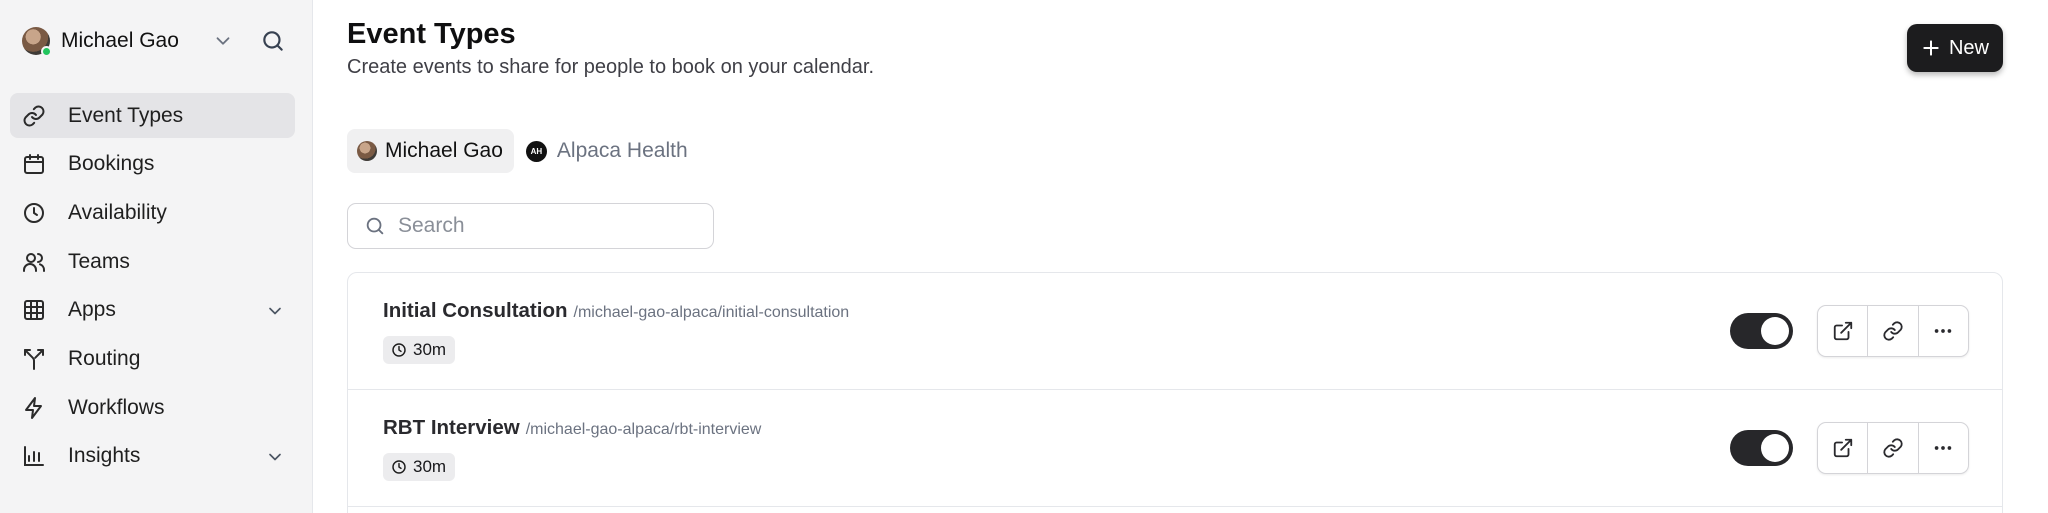 This screenshot has height=513, width=2048. I want to click on sidebar-item-label: Event Types, so click(126, 115).